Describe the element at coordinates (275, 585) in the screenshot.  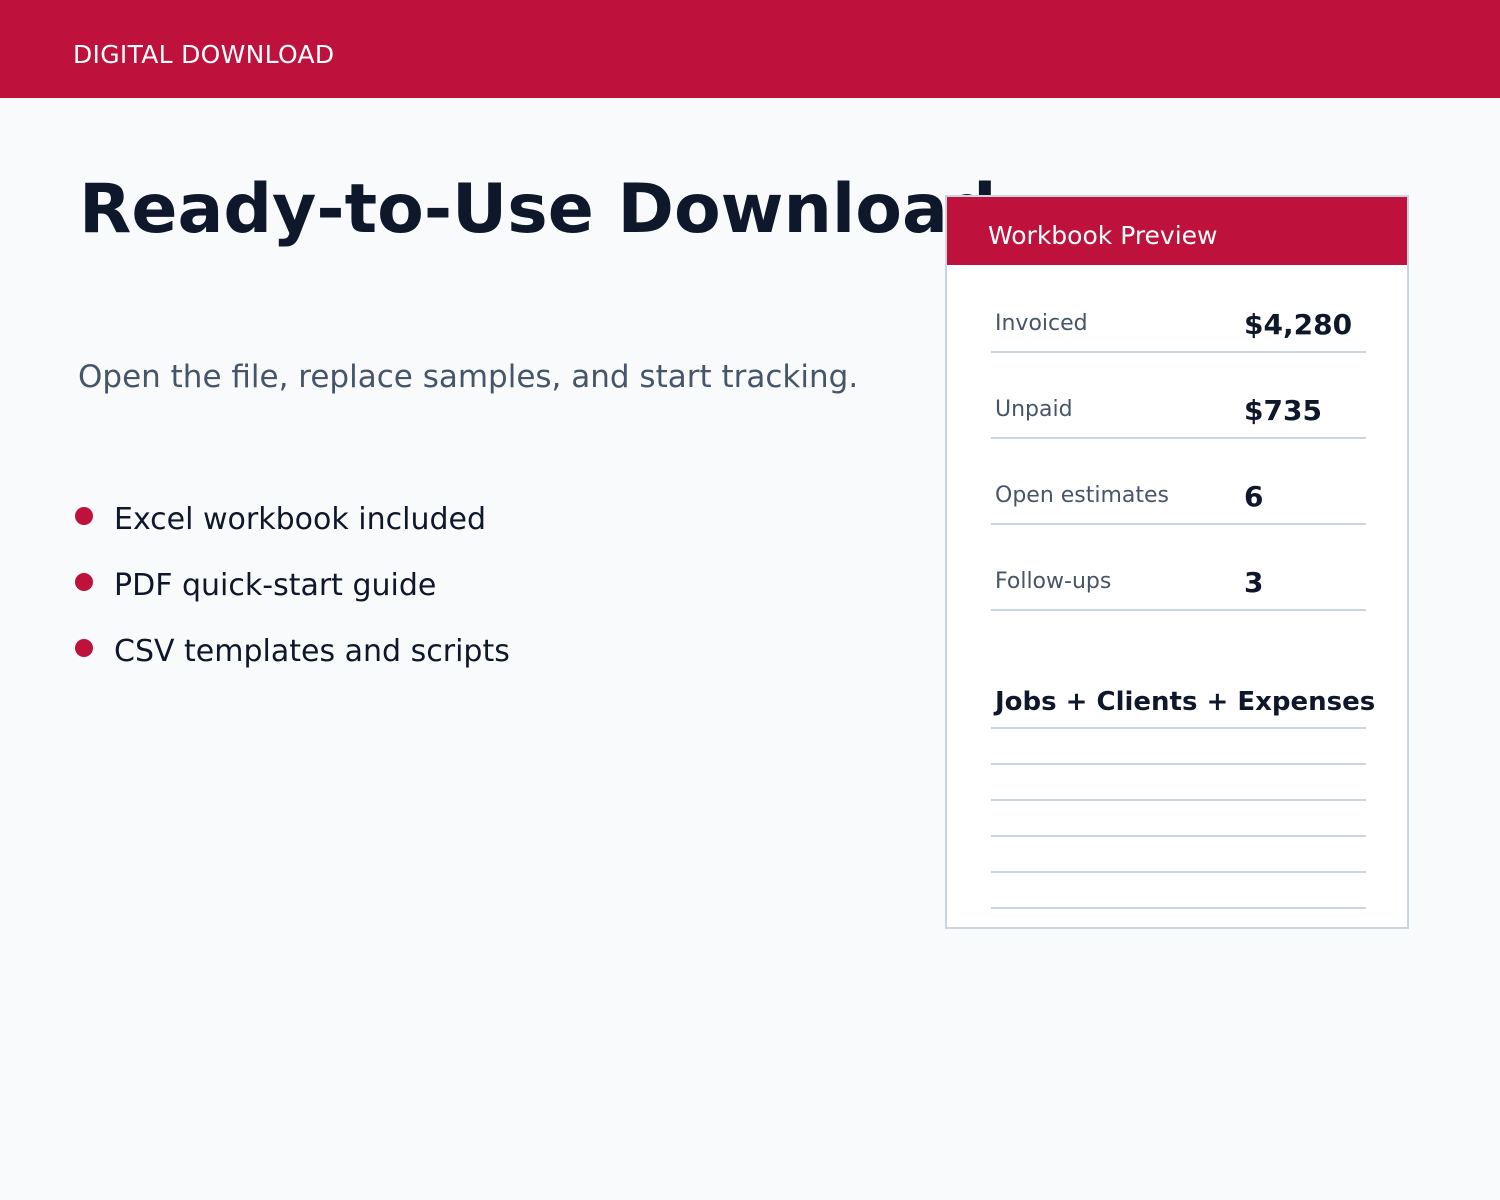
I see `feature-text: PDF quick-start guide` at that location.